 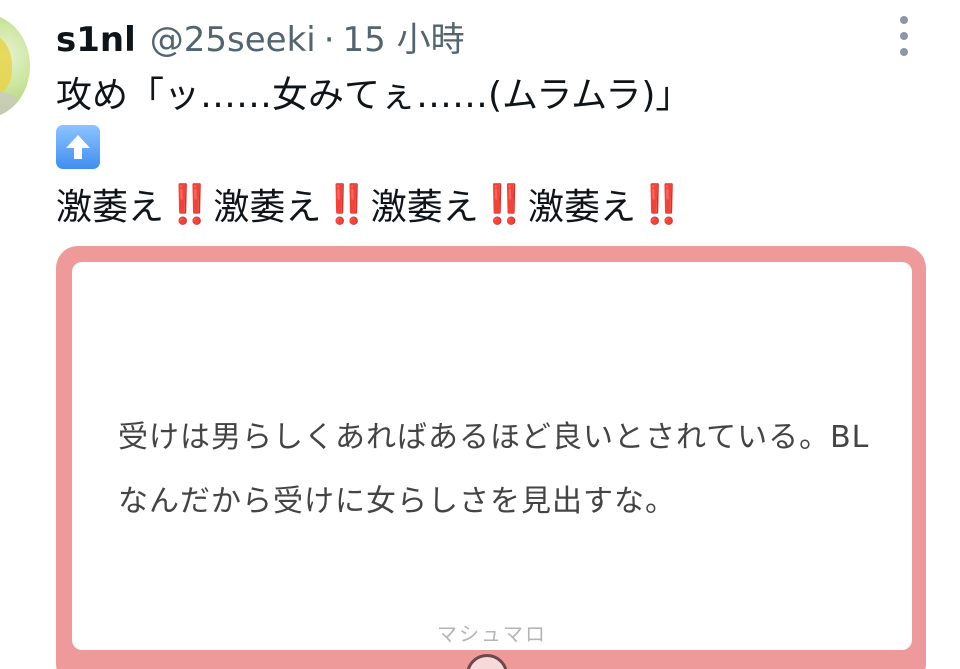 I want to click on display-name: s1nl, so click(x=96, y=40).